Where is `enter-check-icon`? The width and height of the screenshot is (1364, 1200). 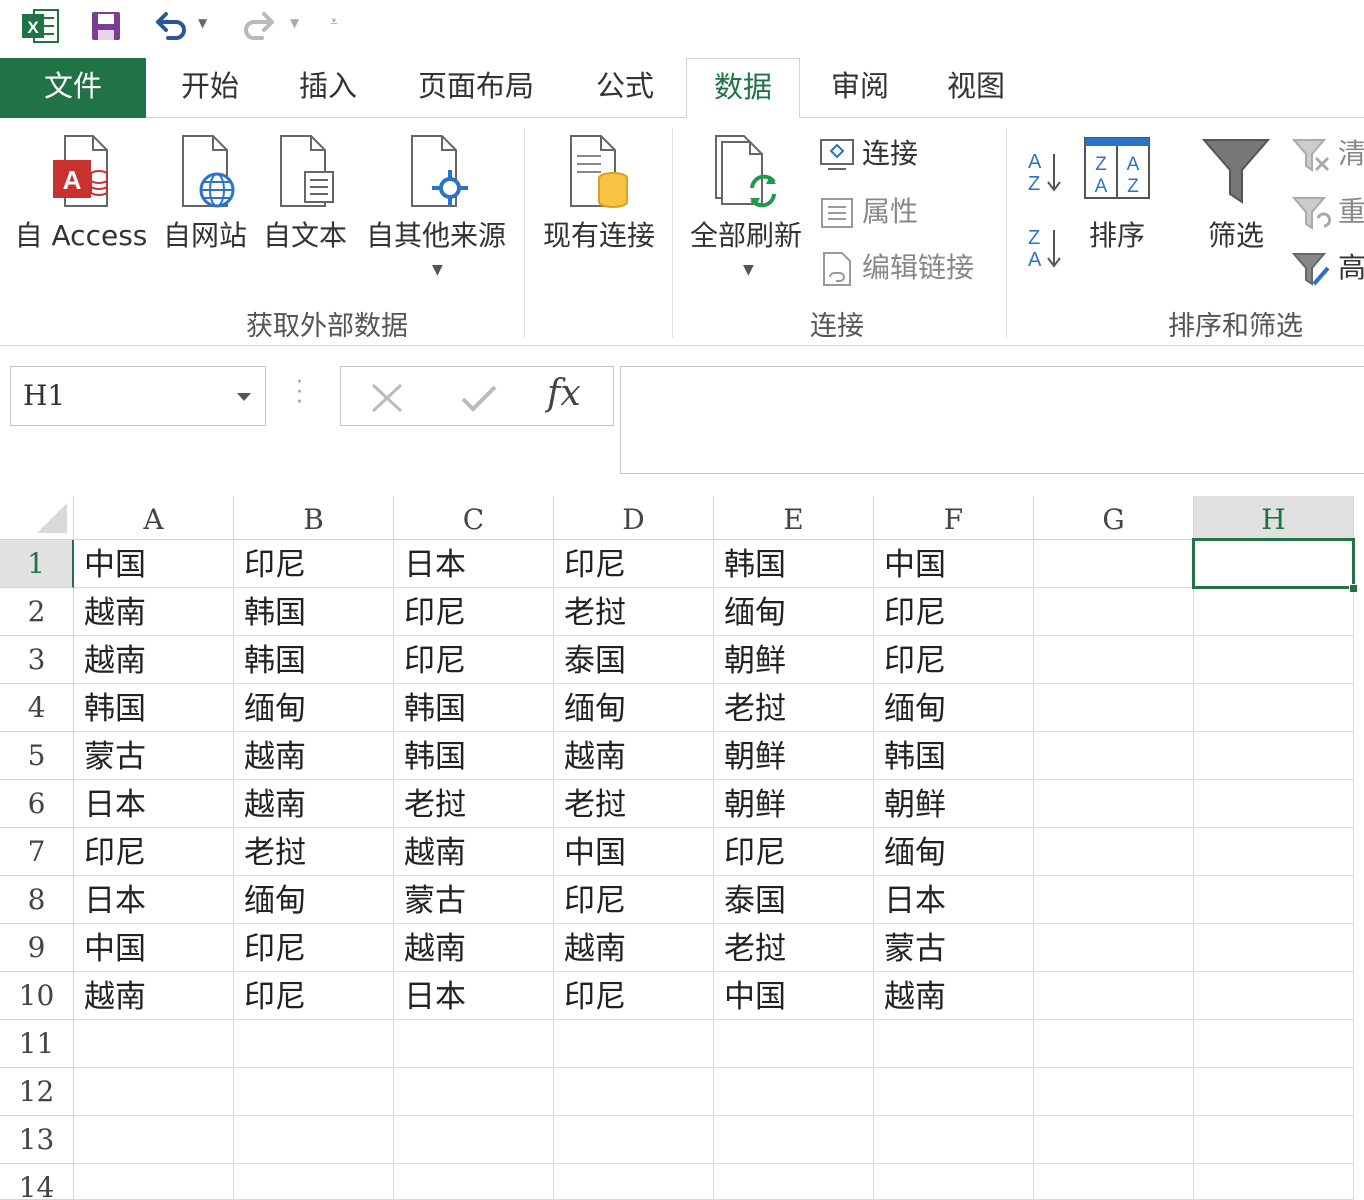
enter-check-icon is located at coordinates (479, 398).